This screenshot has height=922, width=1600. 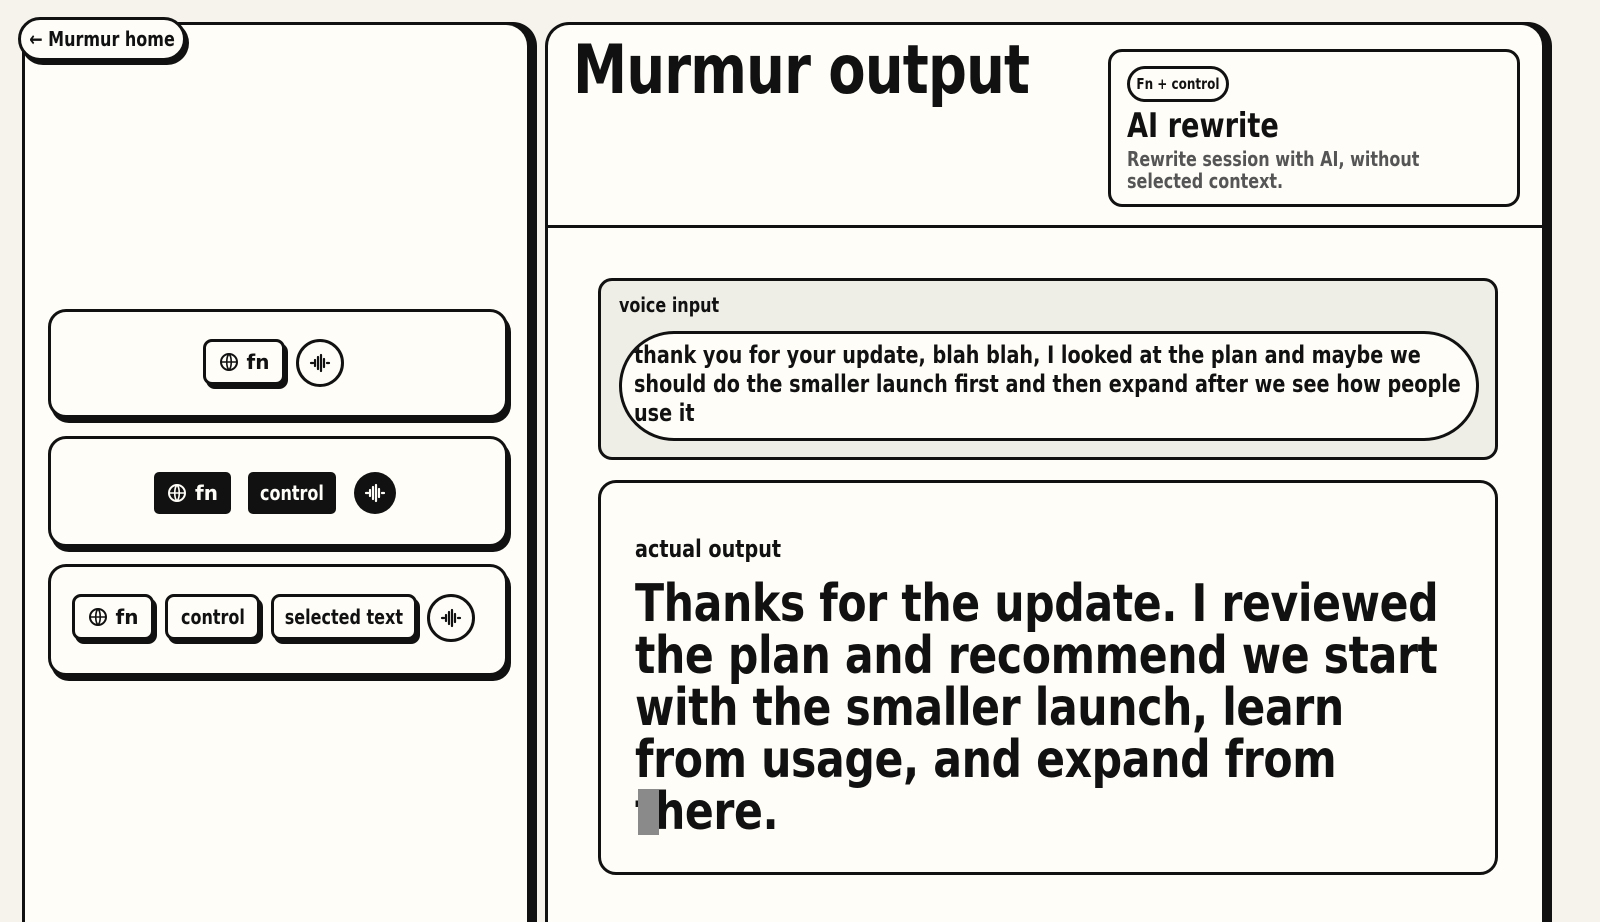 I want to click on home-button: ← Murmur home, so click(x=102, y=39).